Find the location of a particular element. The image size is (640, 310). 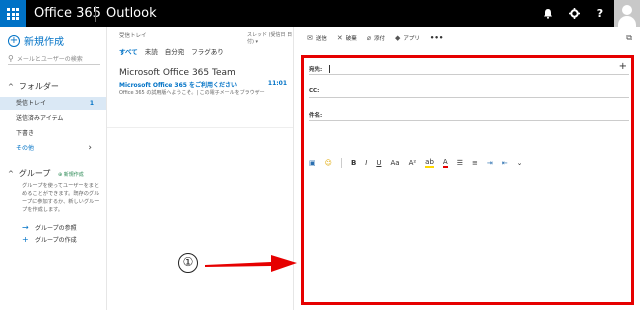

sidebar-item-sent: 送信済みアイテム is located at coordinates (53, 118).